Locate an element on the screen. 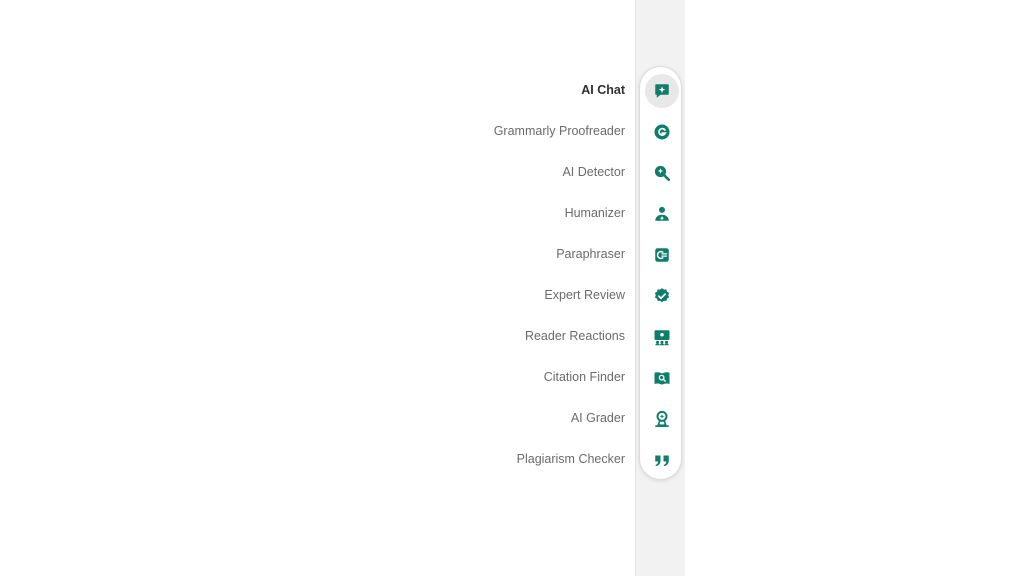 This screenshot has width=1024, height=576. humanizer-icon is located at coordinates (661, 213).